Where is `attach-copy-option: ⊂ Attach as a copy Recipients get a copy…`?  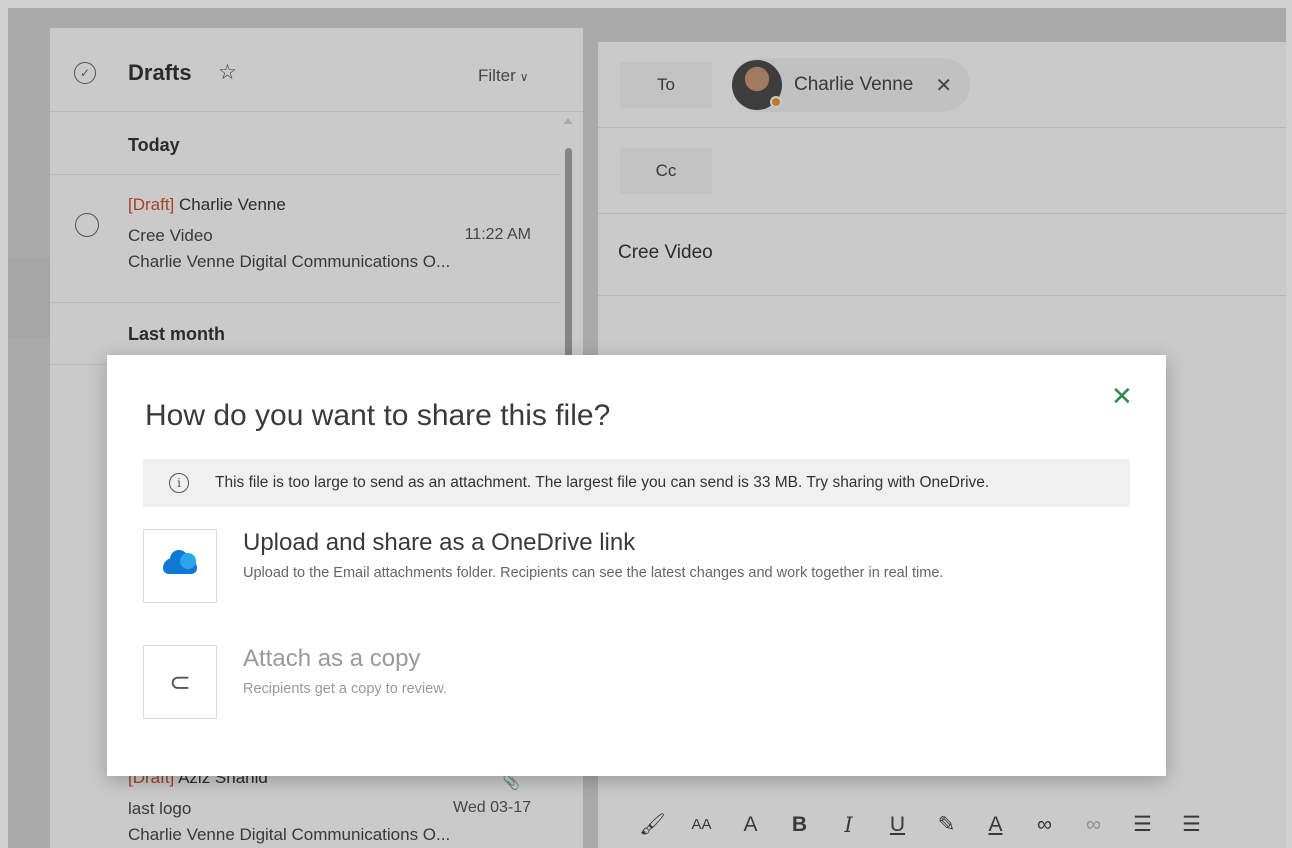
attach-copy-option: ⊂ Attach as a copy Recipients get a copy… is located at coordinates (623, 682).